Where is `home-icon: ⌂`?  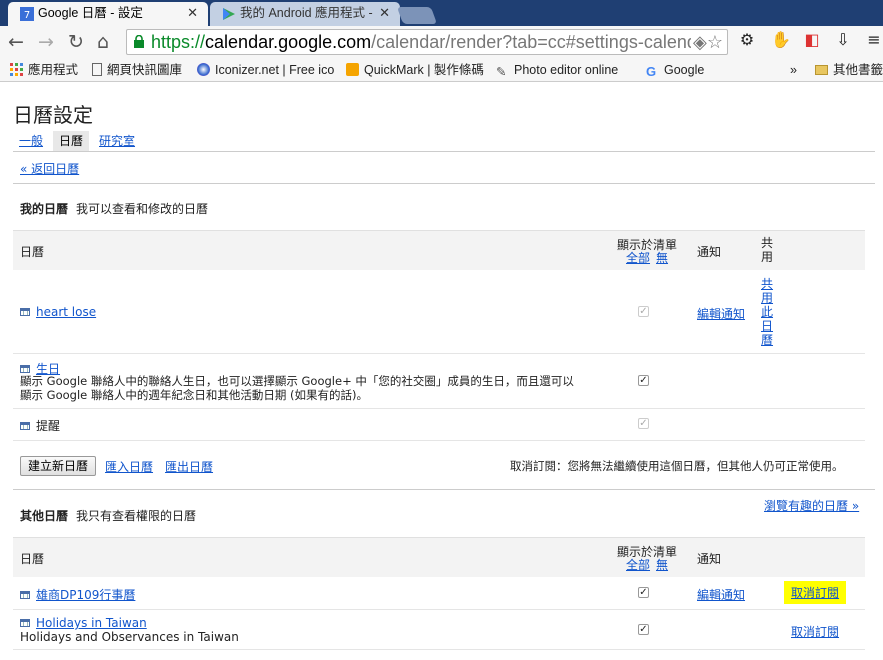
home-icon: ⌂ is located at coordinates (103, 42).